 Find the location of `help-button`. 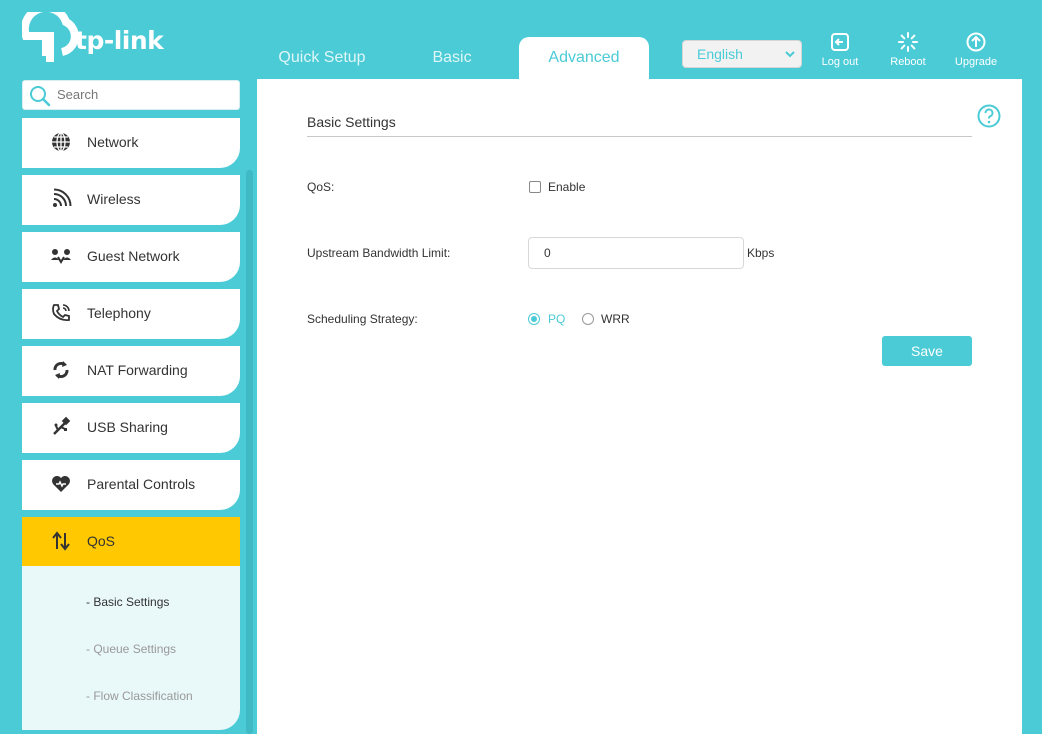

help-button is located at coordinates (989, 118).